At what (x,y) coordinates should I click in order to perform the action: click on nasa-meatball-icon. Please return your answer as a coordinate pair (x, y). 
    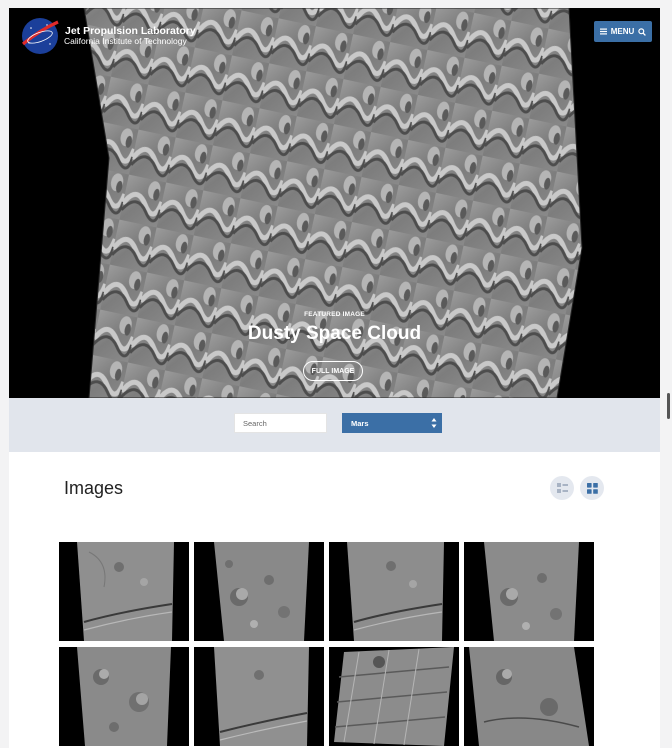
    Looking at the image, I should click on (40, 36).